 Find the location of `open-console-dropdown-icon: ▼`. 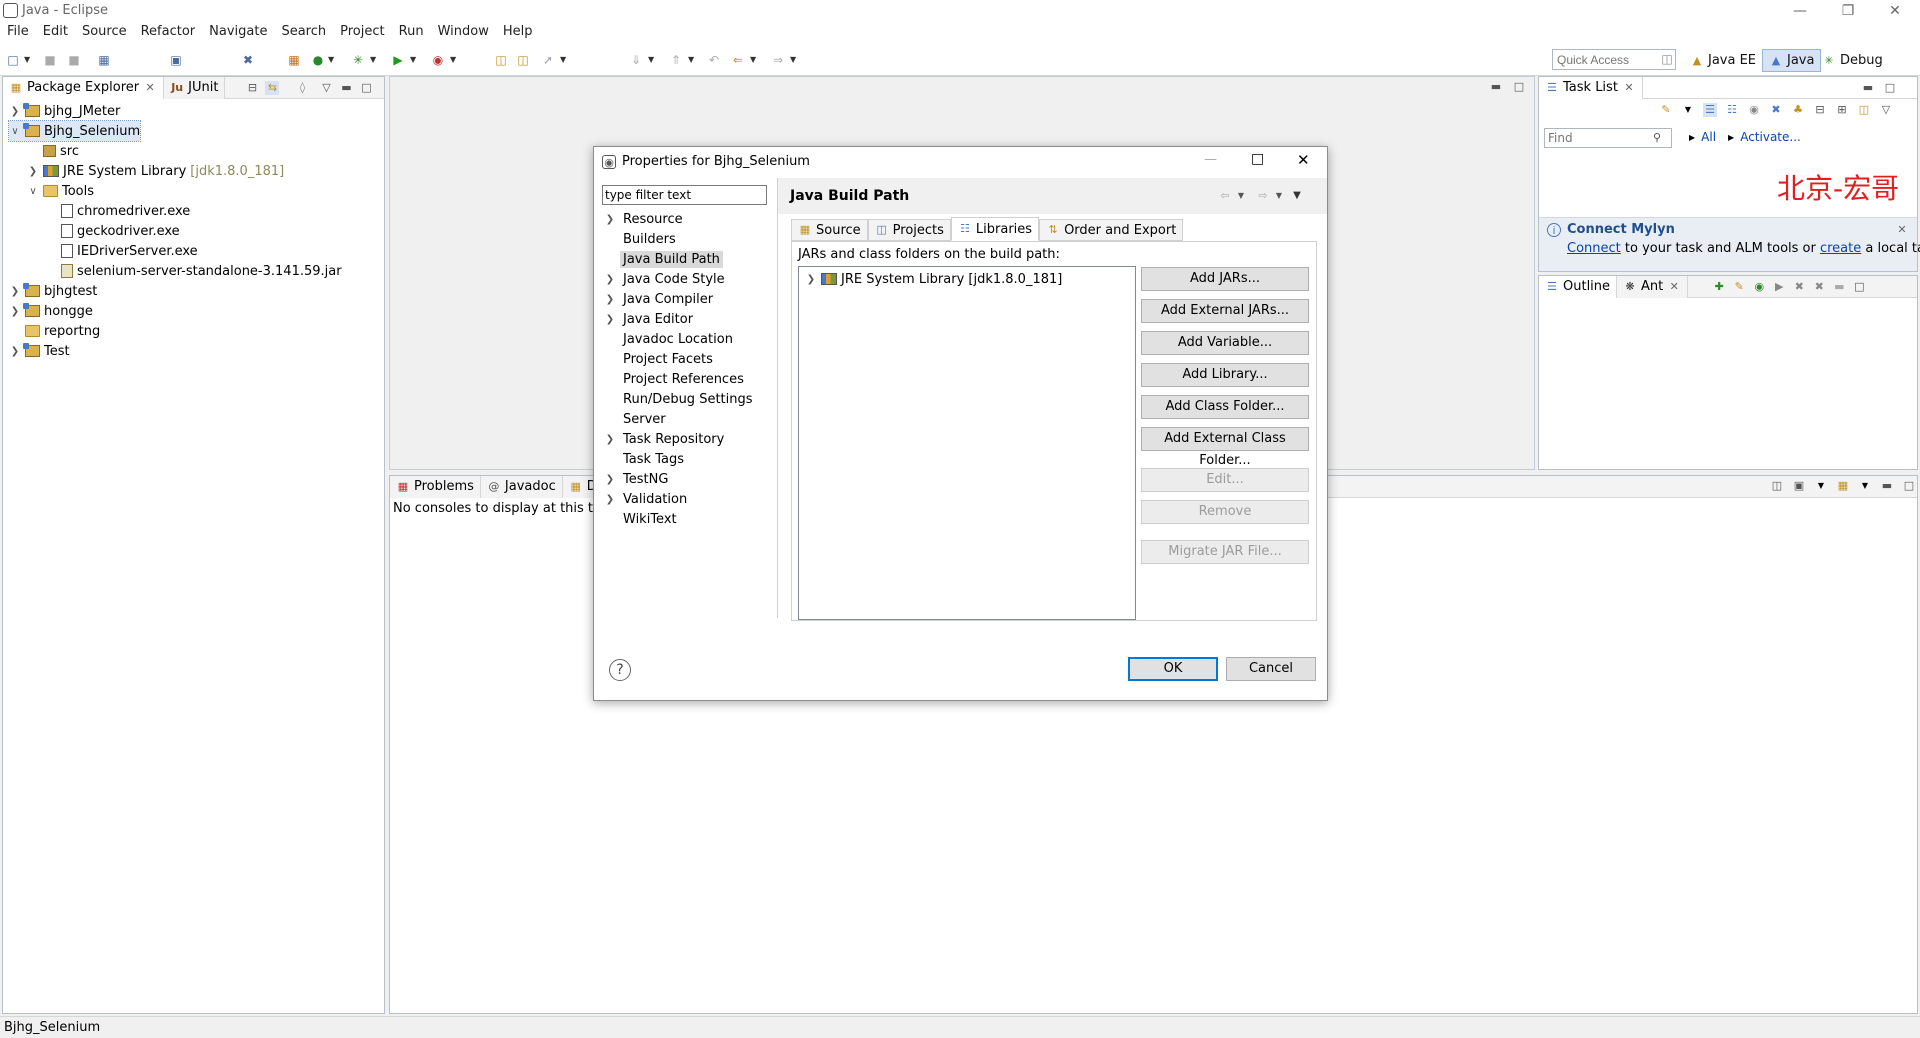

open-console-dropdown-icon: ▼ is located at coordinates (1865, 486).